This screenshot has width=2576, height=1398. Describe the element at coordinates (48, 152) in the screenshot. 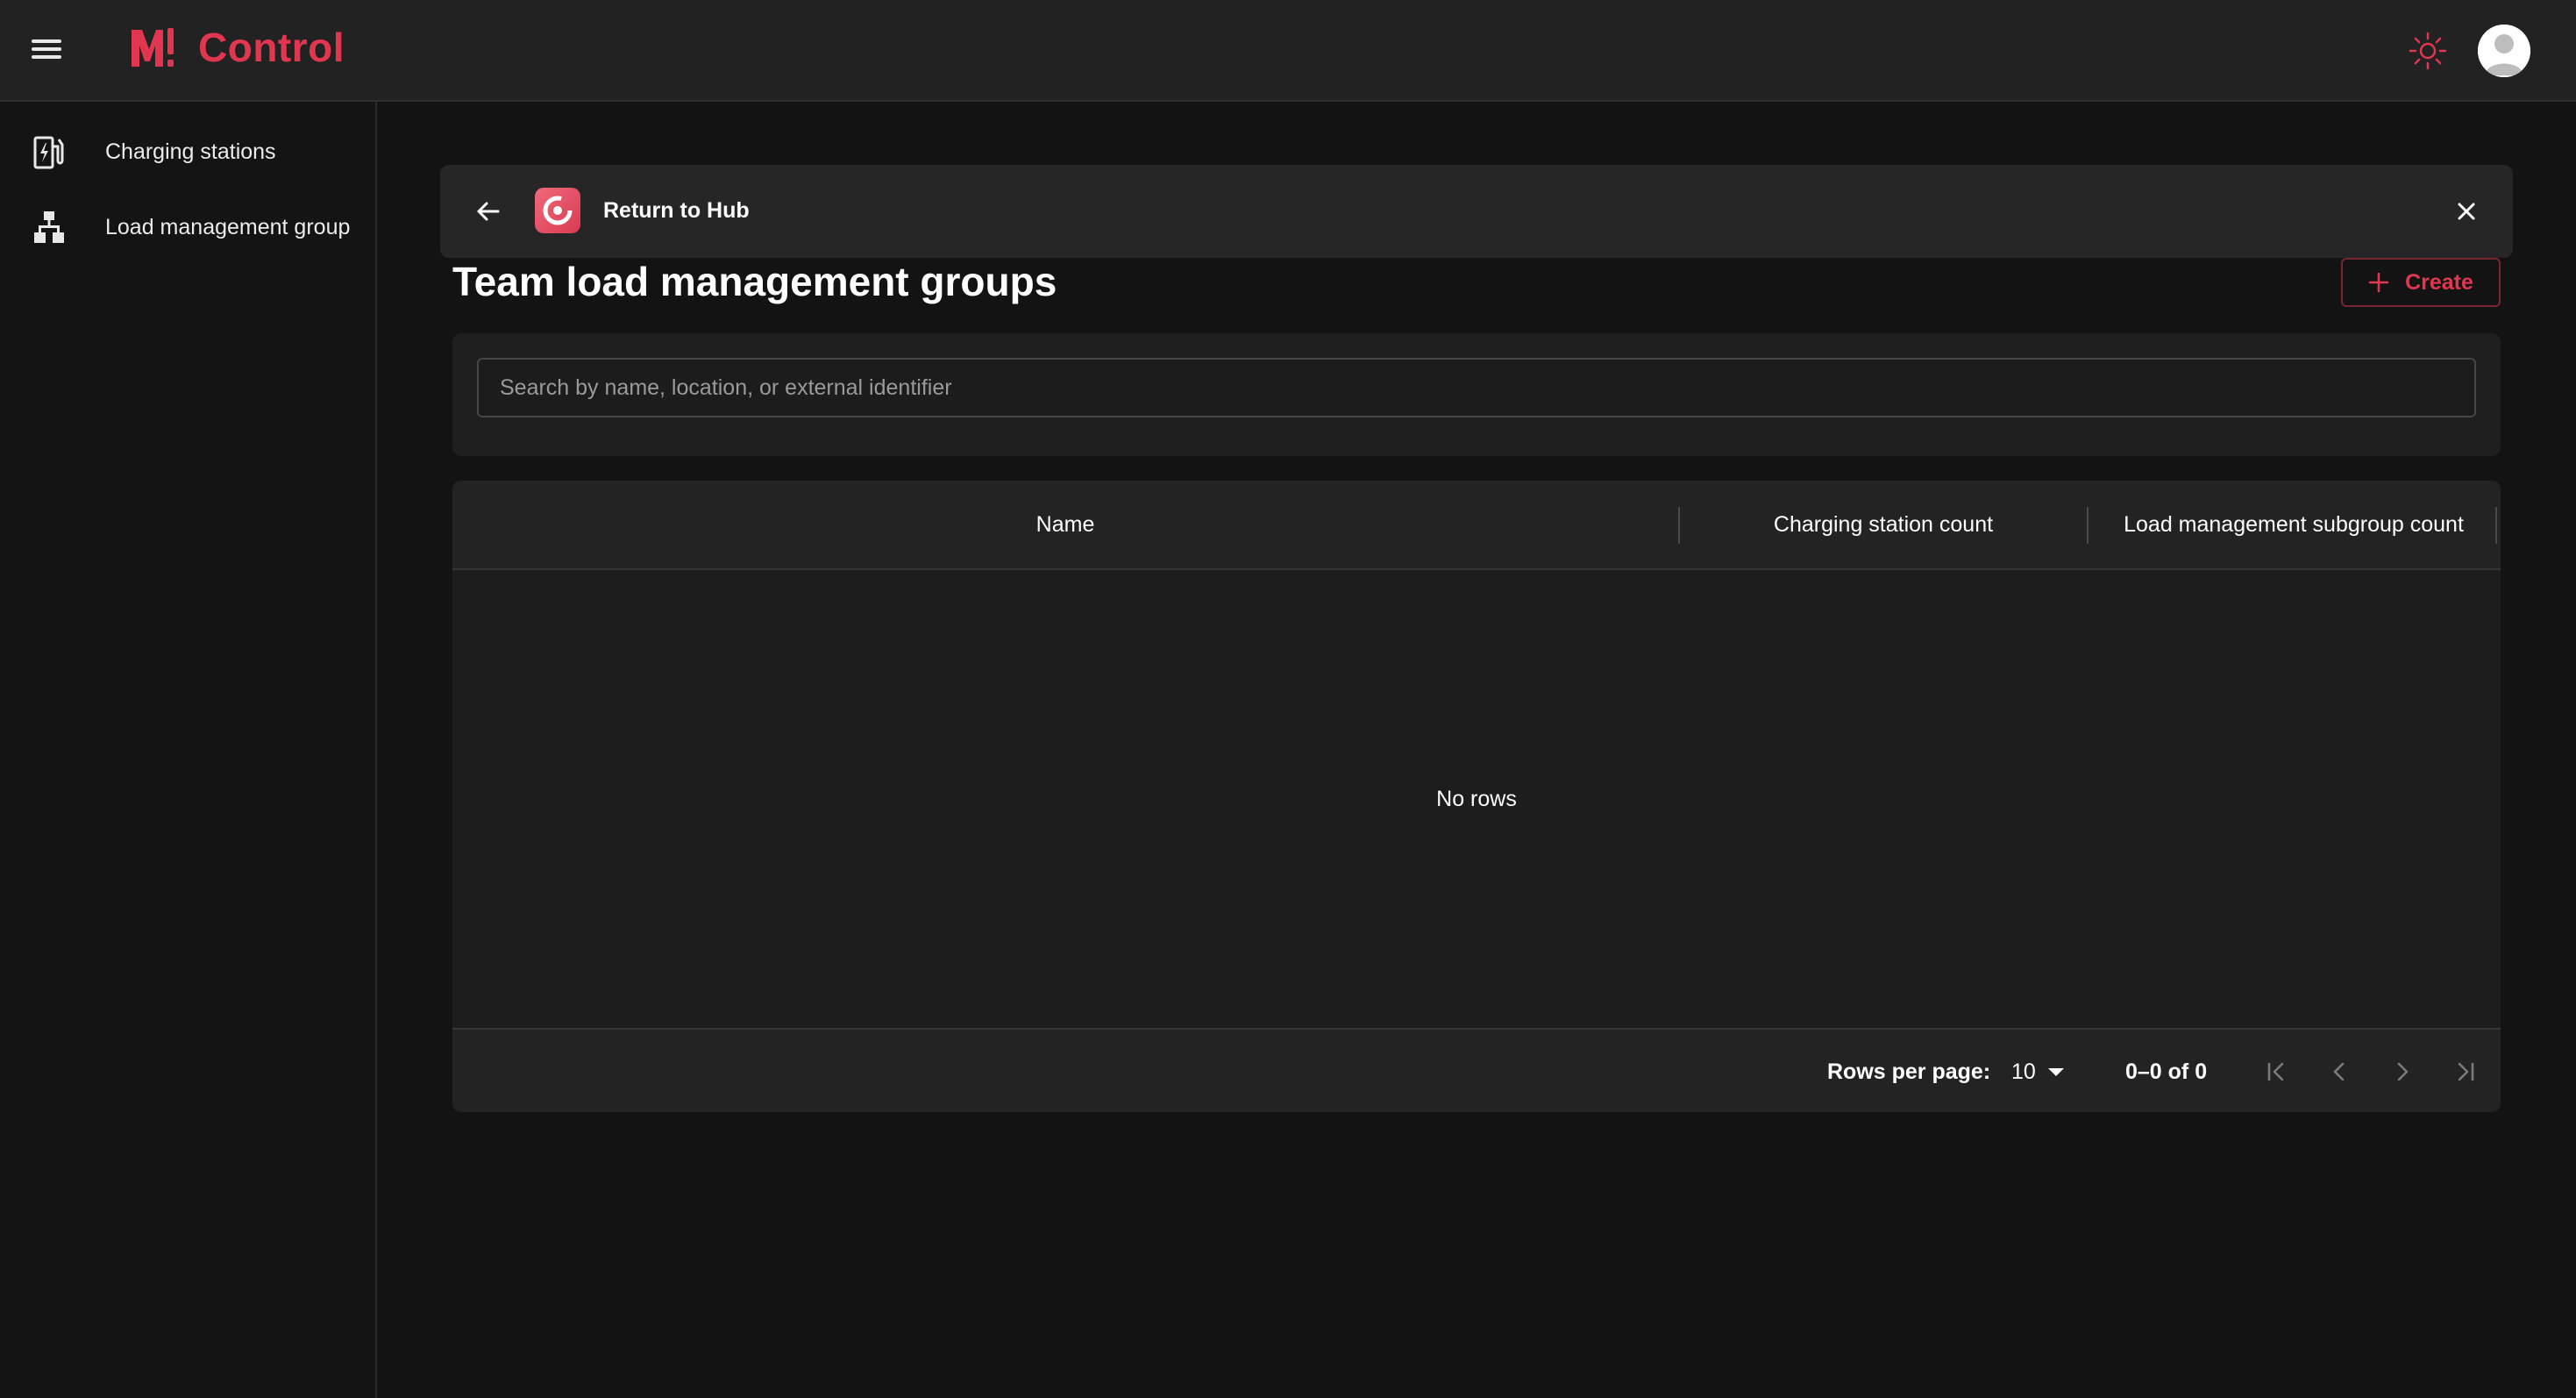

I see `charging-station-icon` at that location.